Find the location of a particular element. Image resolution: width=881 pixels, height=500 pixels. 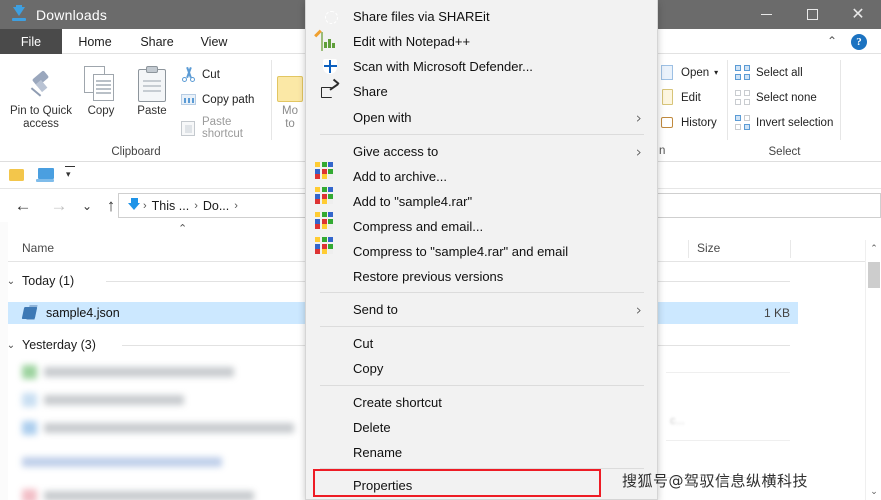

open-caret-icon: ▾ is located at coordinates (716, 72).